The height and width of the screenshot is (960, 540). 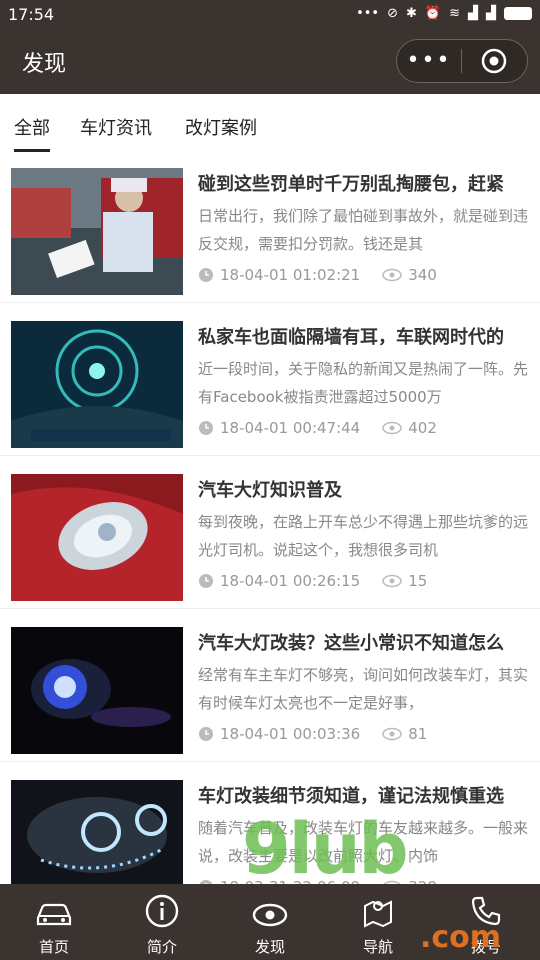 What do you see at coordinates (269, 947) in the screenshot?
I see `tabbar-discover-label: 发现` at bounding box center [269, 947].